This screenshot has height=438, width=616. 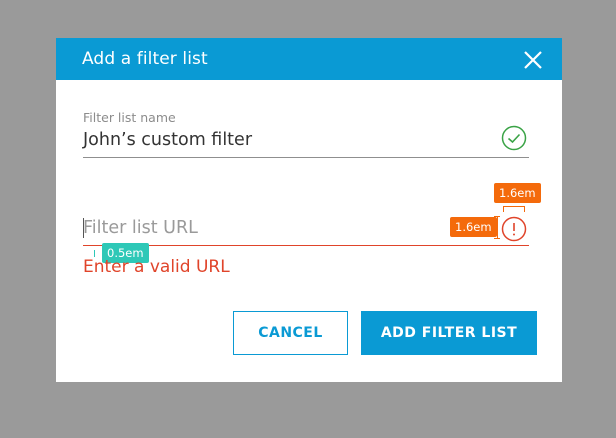 I want to click on alert-circle-icon, so click(x=514, y=229).